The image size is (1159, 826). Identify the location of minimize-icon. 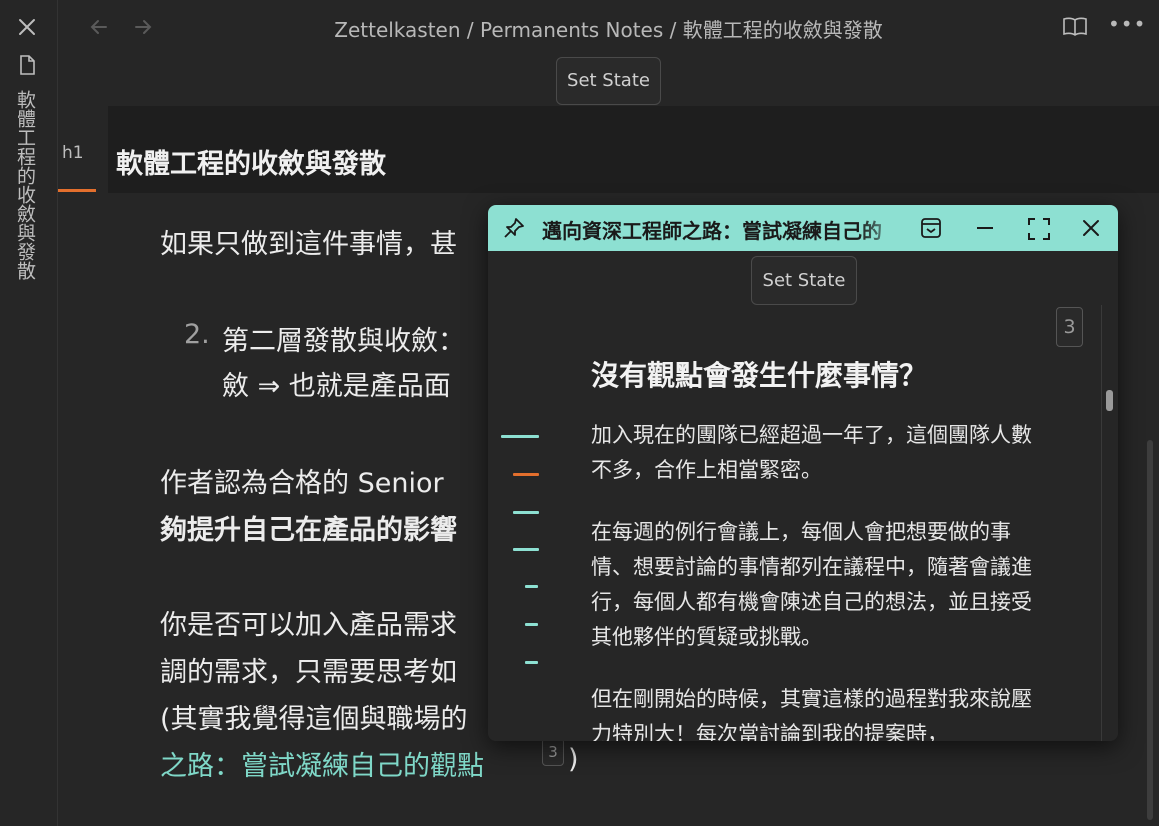
(985, 228).